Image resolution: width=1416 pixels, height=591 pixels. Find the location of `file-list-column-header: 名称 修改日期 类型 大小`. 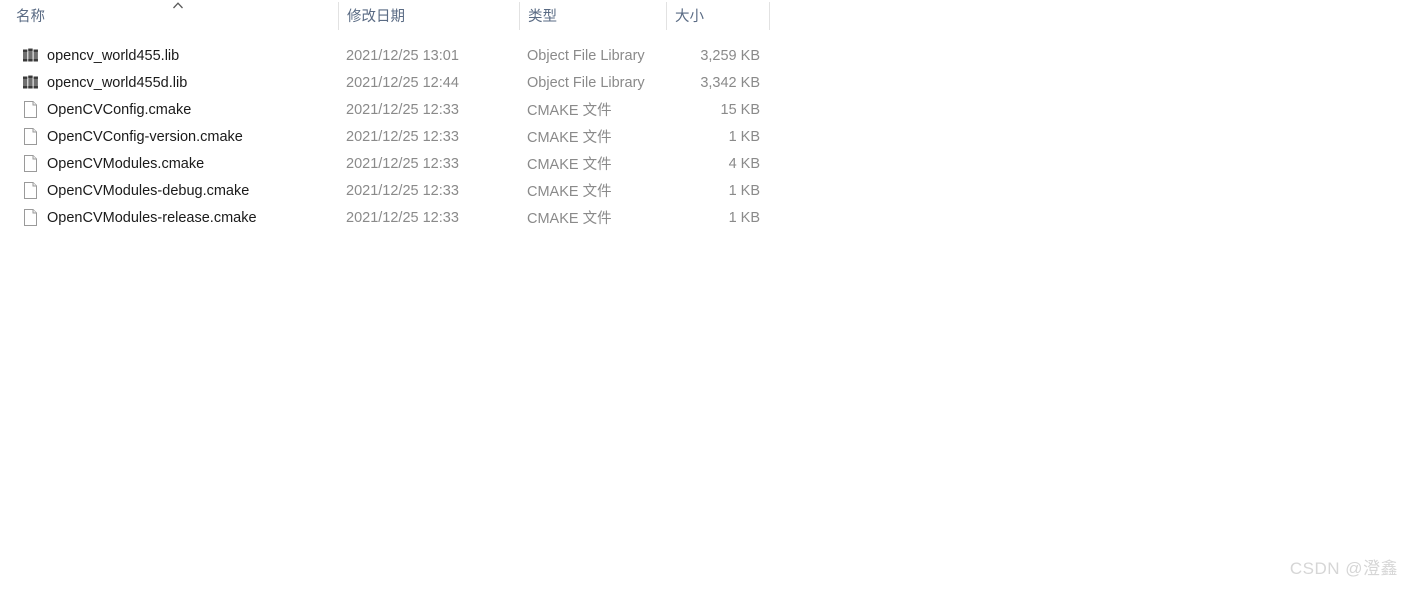

file-list-column-header: 名称 修改日期 类型 大小 is located at coordinates (708, 15).